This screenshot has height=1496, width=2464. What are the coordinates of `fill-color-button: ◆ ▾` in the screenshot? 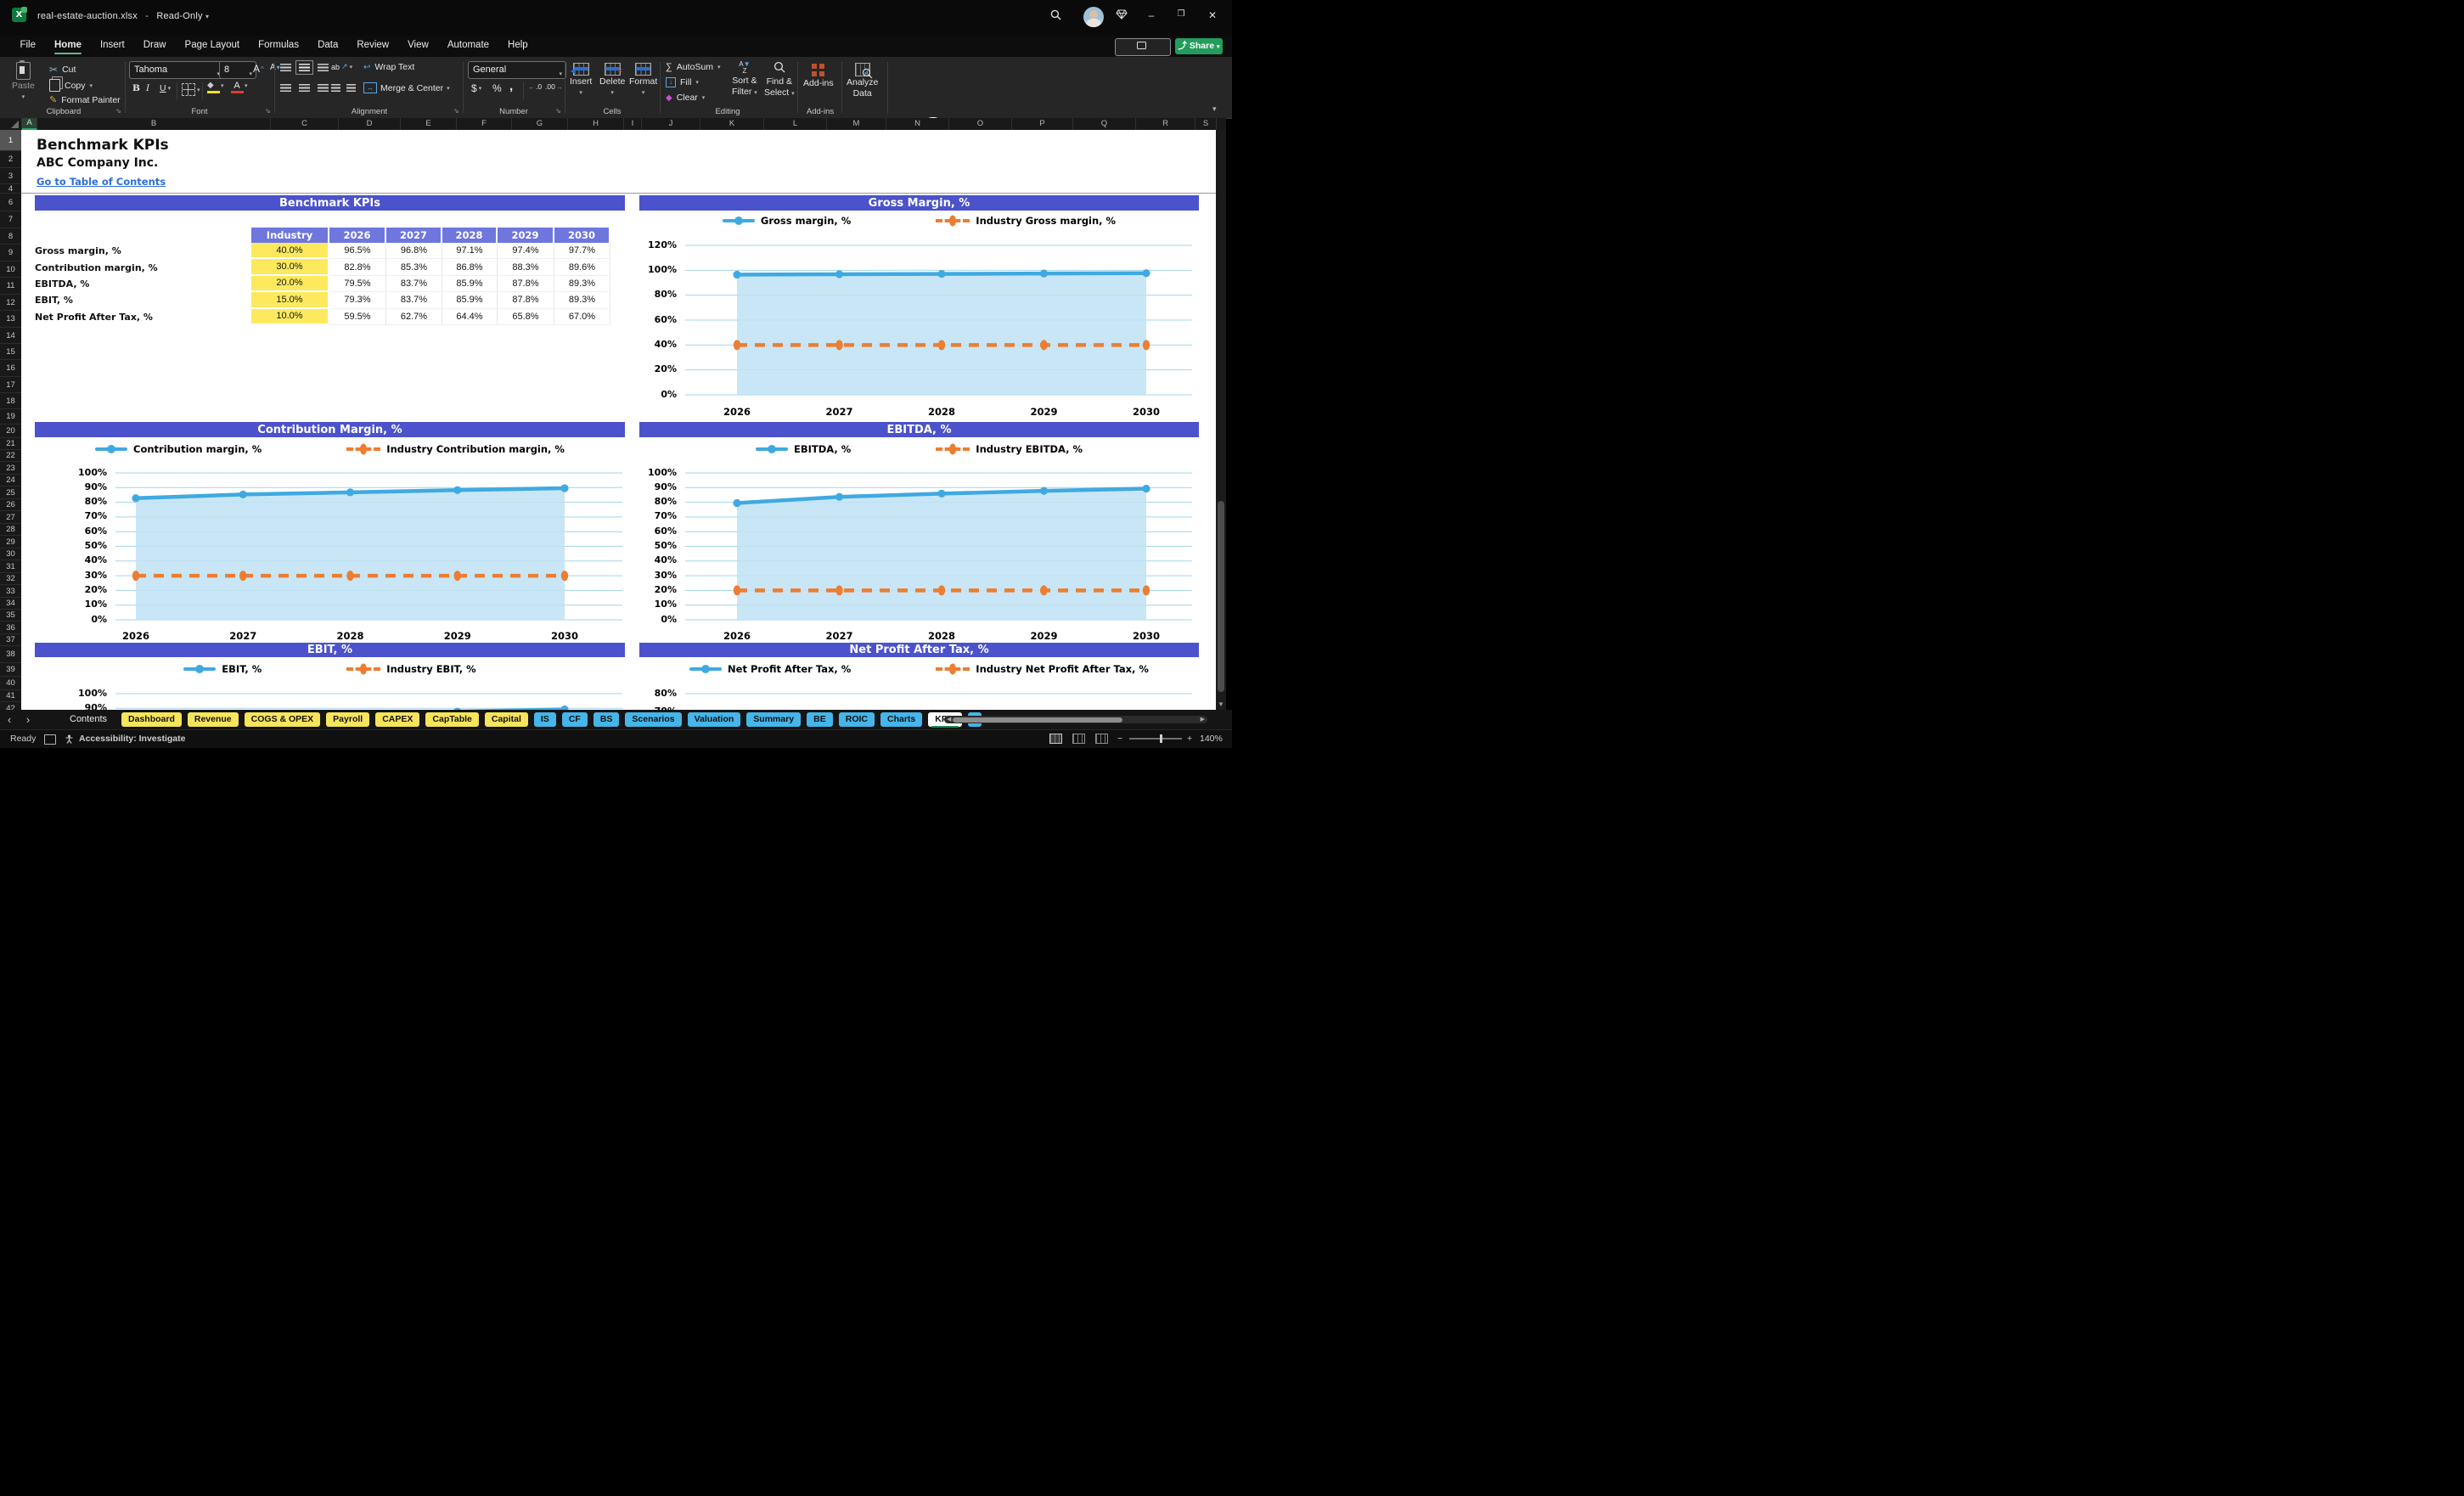 It's located at (215, 87).